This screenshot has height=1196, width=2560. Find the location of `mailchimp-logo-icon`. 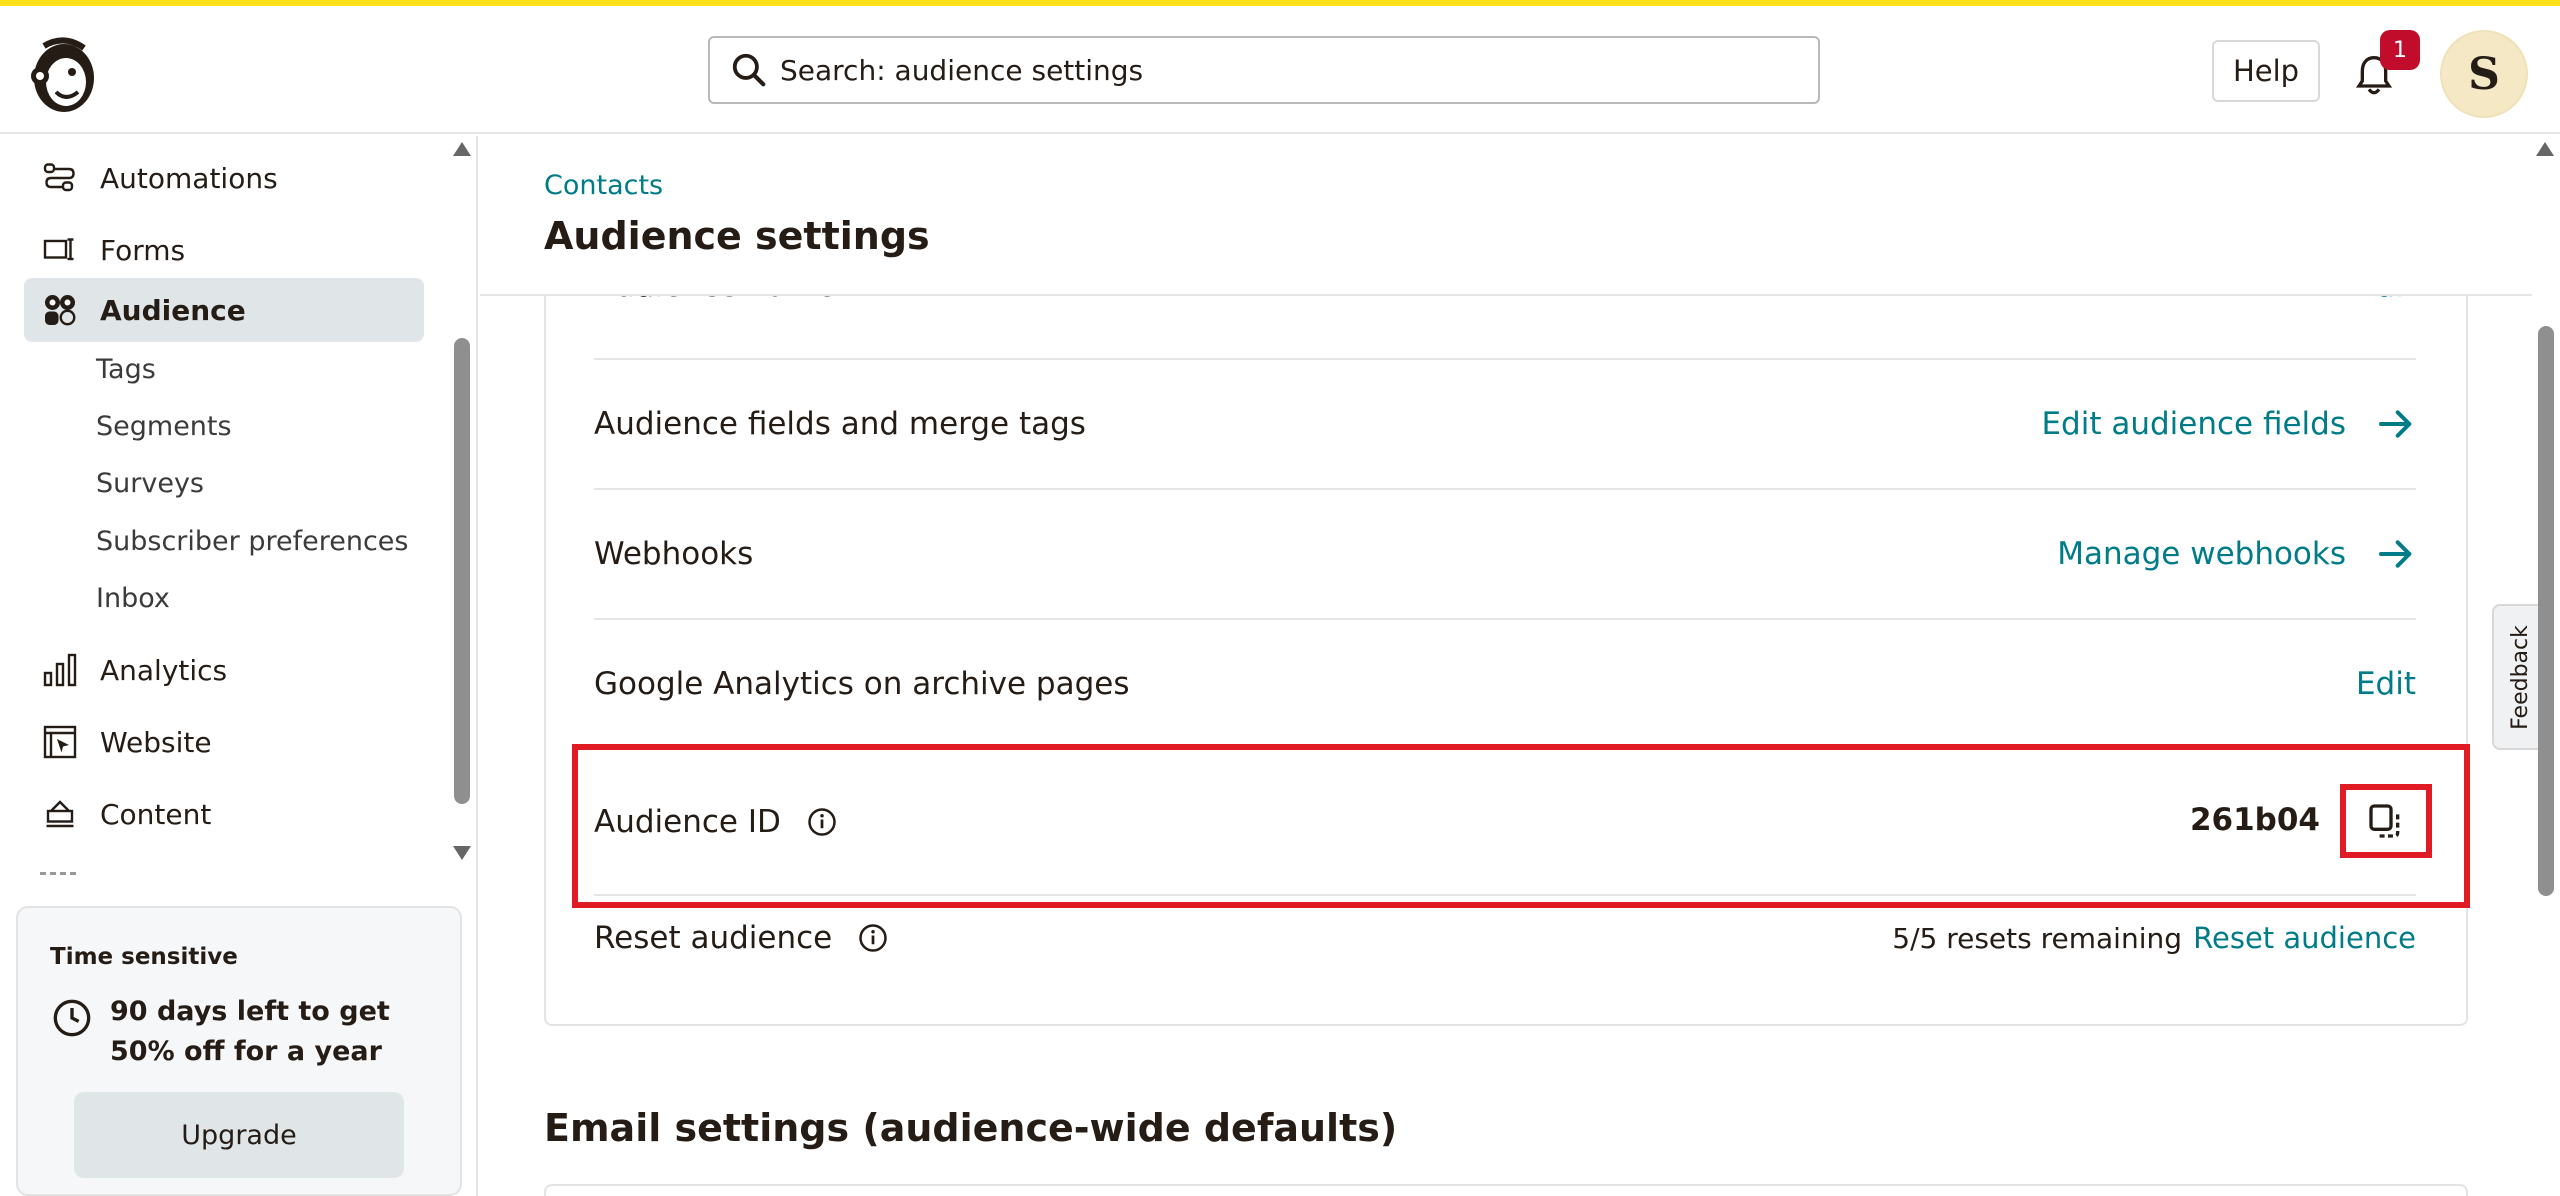

mailchimp-logo-icon is located at coordinates (64, 74).